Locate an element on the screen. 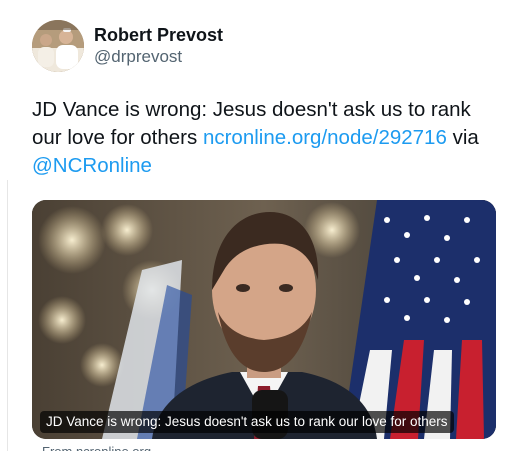  article-link: ncronline.org/node/292716 is located at coordinates (325, 137).